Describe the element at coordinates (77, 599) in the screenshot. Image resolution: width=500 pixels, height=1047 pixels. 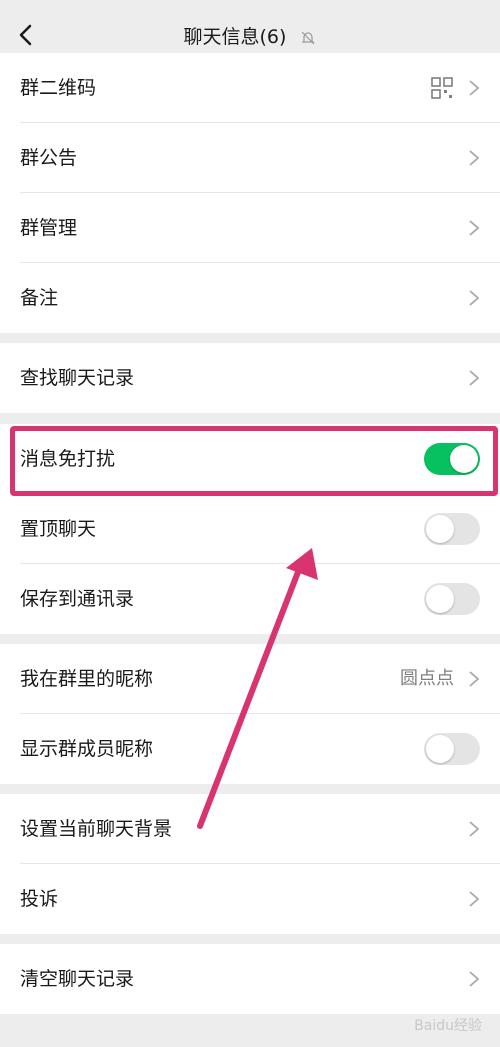
I see `row-label: 保存到通讯录` at that location.